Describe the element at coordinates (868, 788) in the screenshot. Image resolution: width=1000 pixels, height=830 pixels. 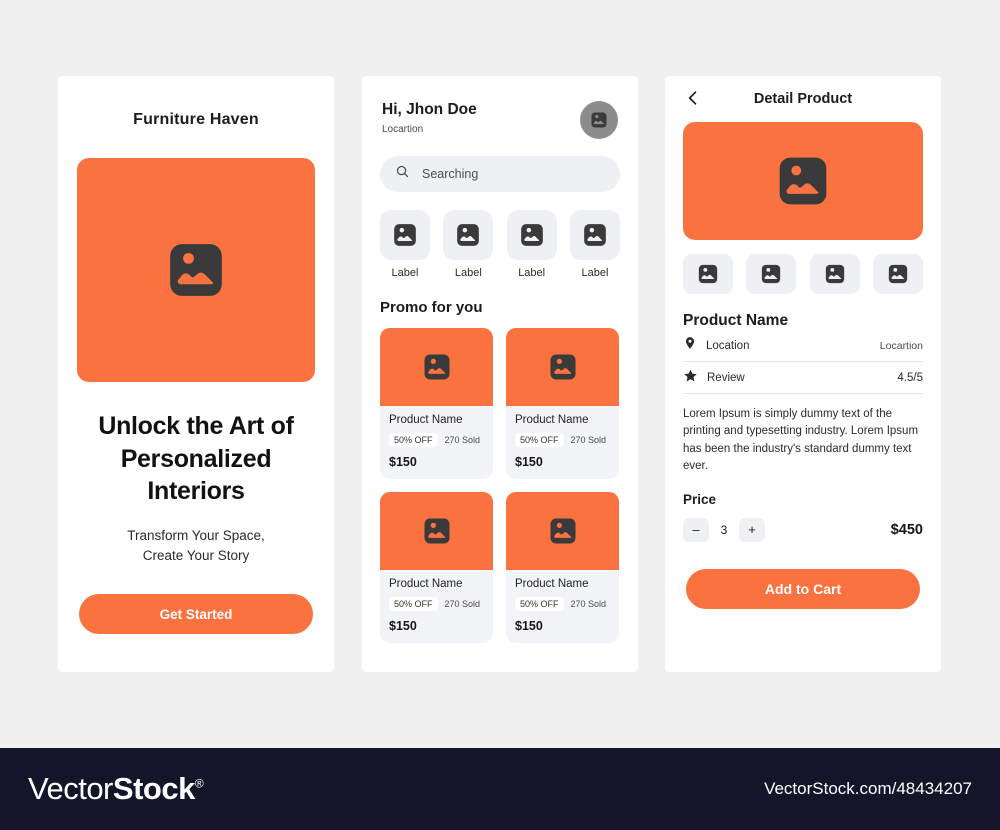
I see `watermark-url: VectorStock.com/48434207` at that location.